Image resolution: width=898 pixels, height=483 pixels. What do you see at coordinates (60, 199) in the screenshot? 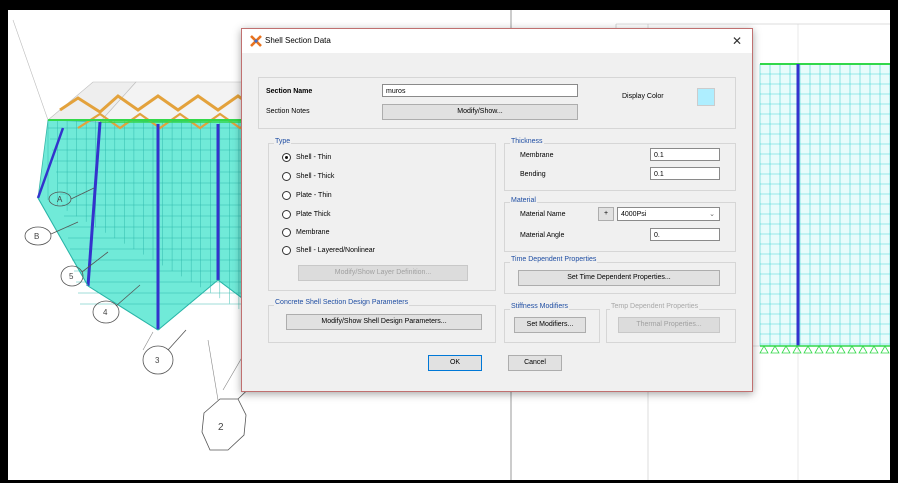
I see `grid-bubble-a-label: A` at bounding box center [60, 199].